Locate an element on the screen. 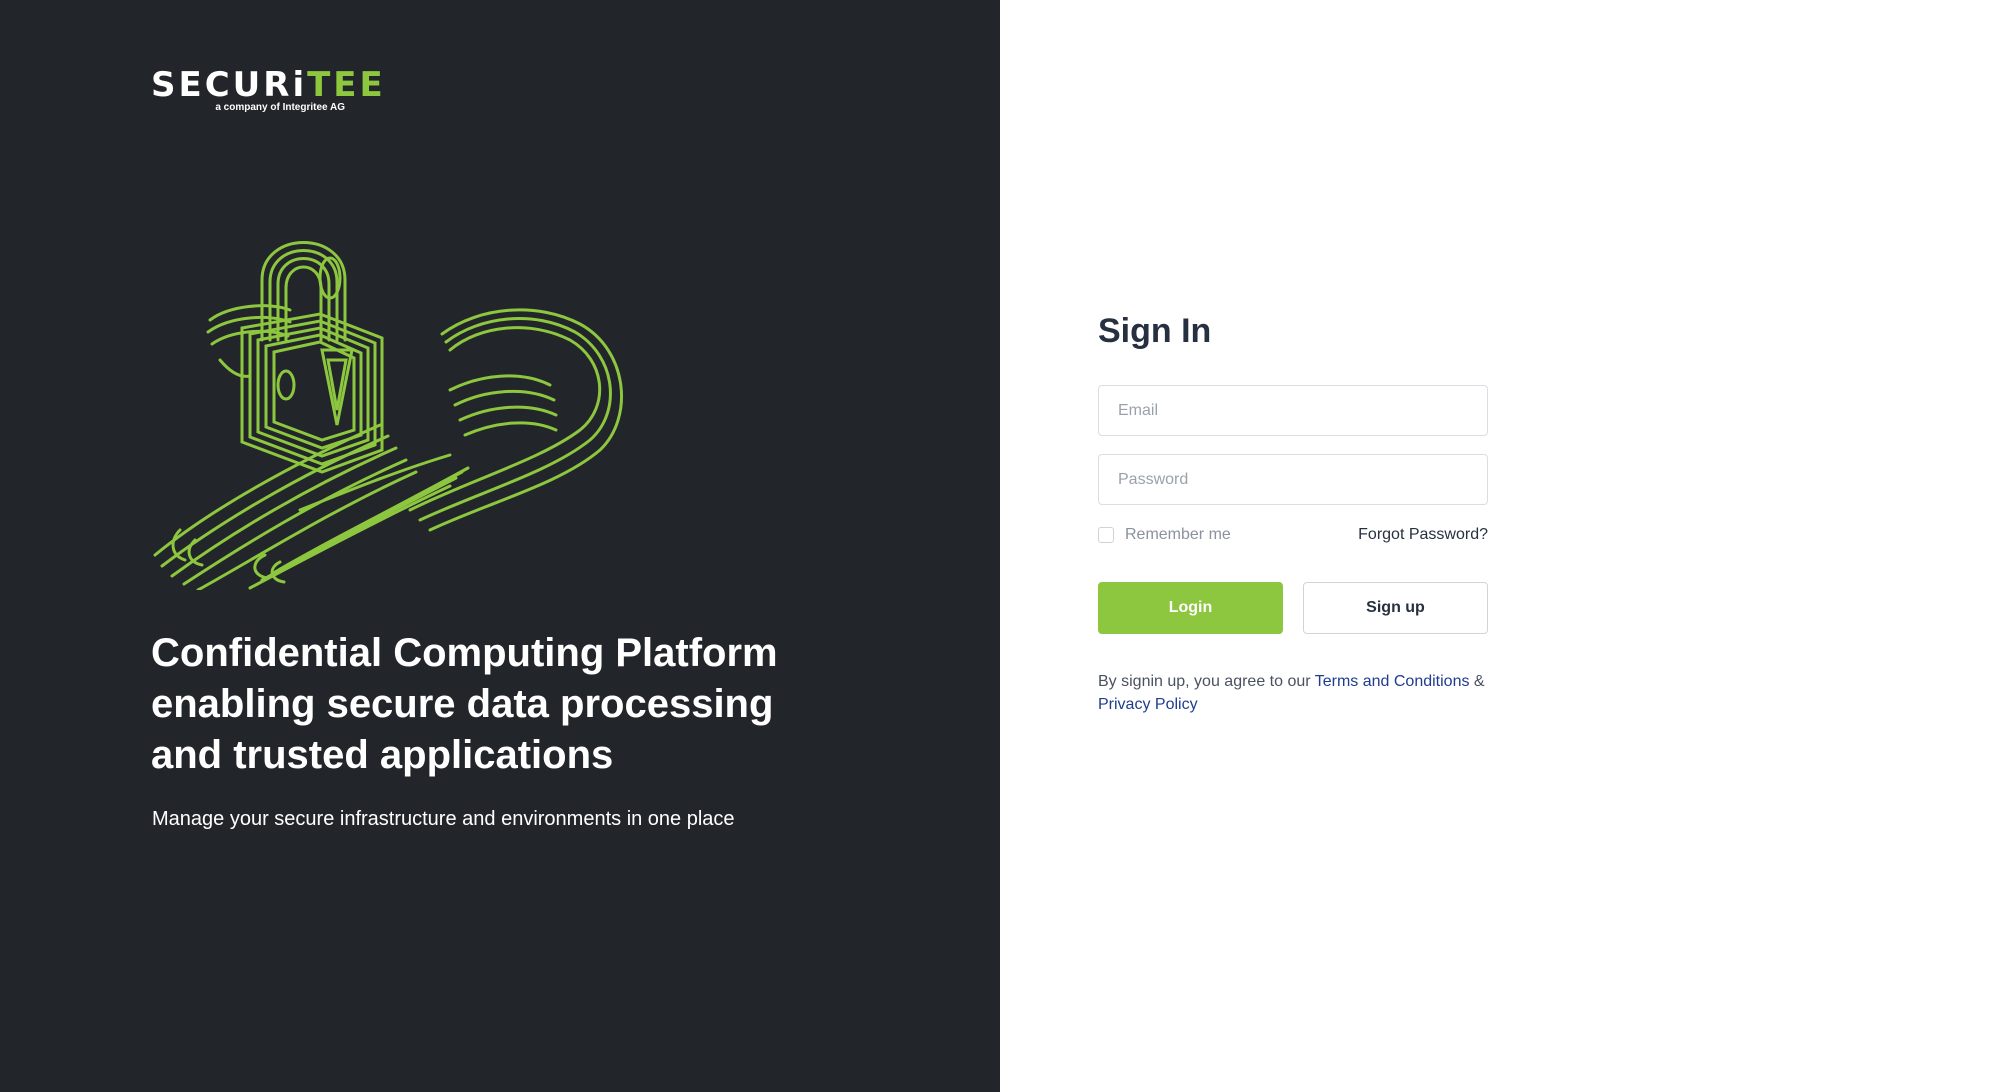  legal-prefix-text: By signin up, you agree to our is located at coordinates (1206, 681).